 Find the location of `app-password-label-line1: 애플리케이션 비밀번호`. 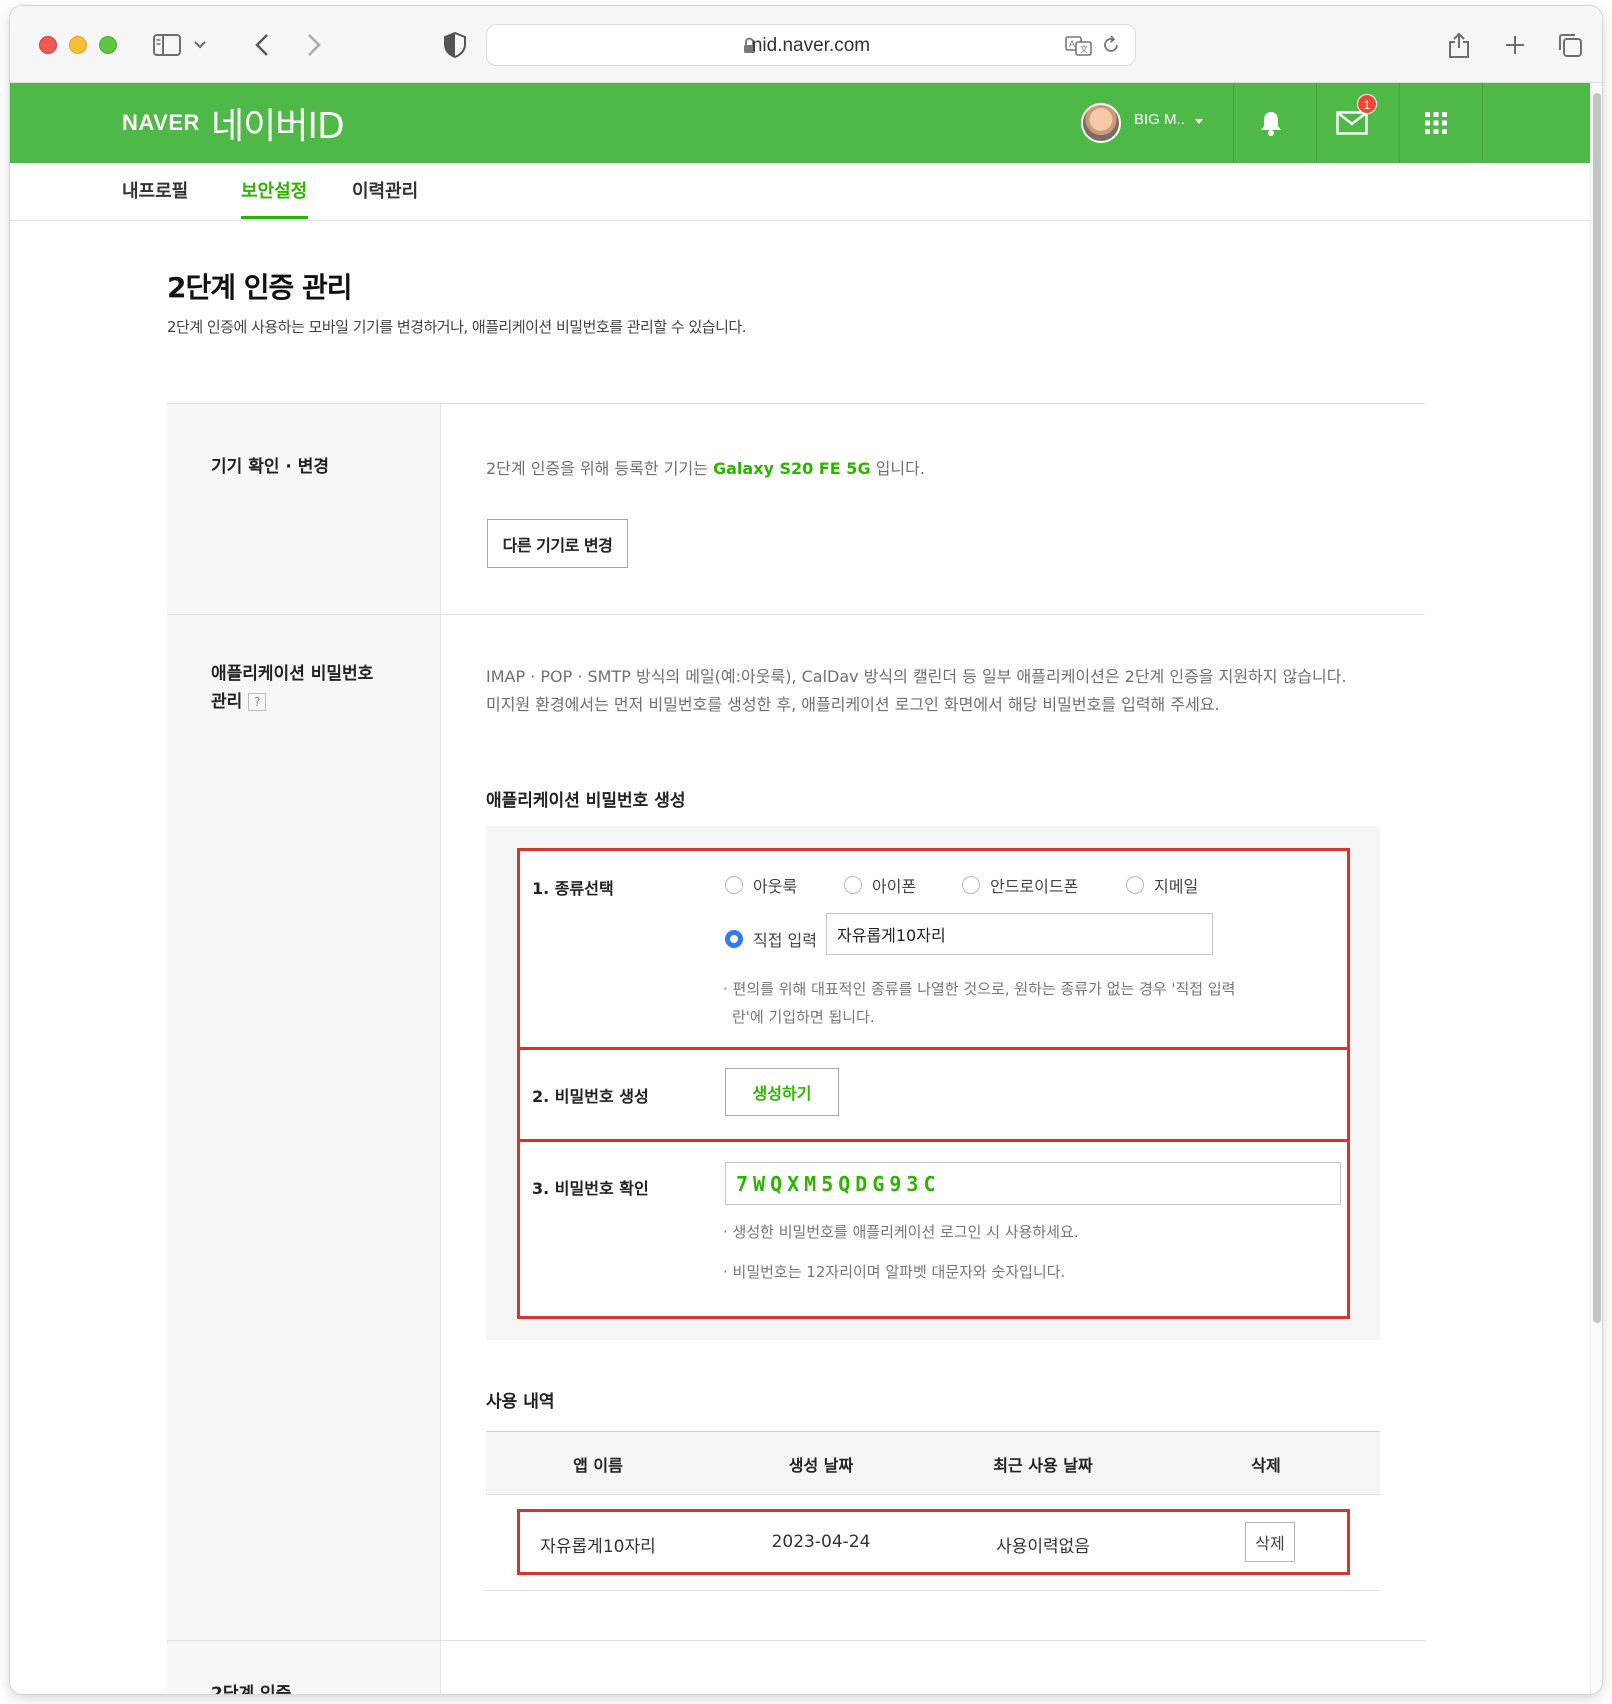

app-password-label-line1: 애플리케이션 비밀번호 is located at coordinates (292, 674).